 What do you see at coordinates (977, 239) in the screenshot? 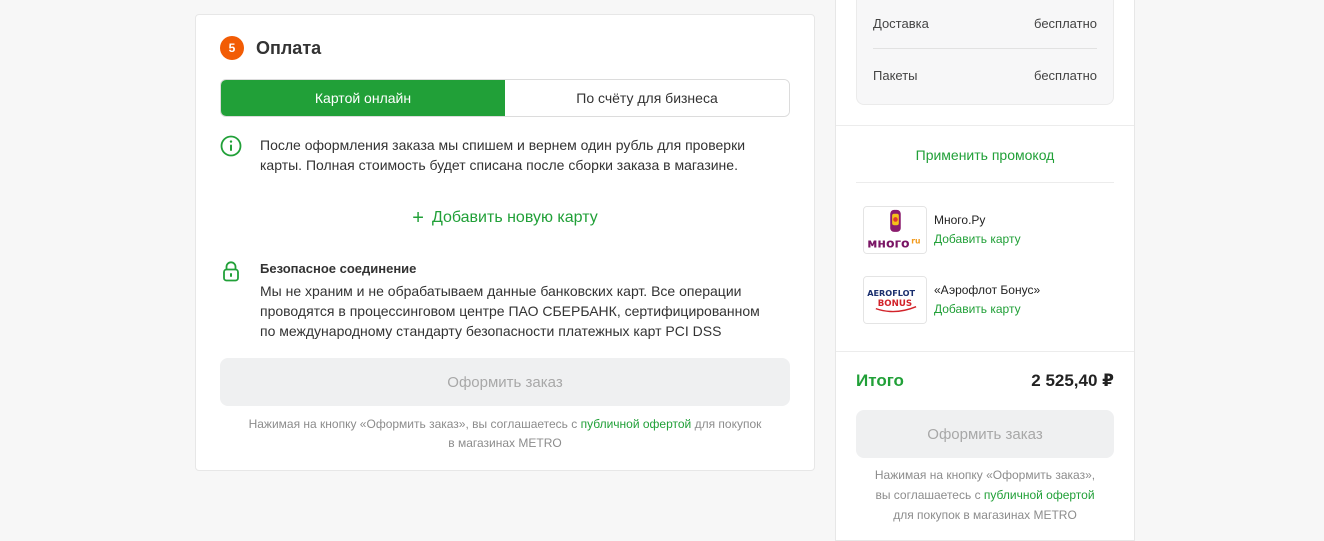
I see `add-mnogo-card-link: Добавить карту` at bounding box center [977, 239].